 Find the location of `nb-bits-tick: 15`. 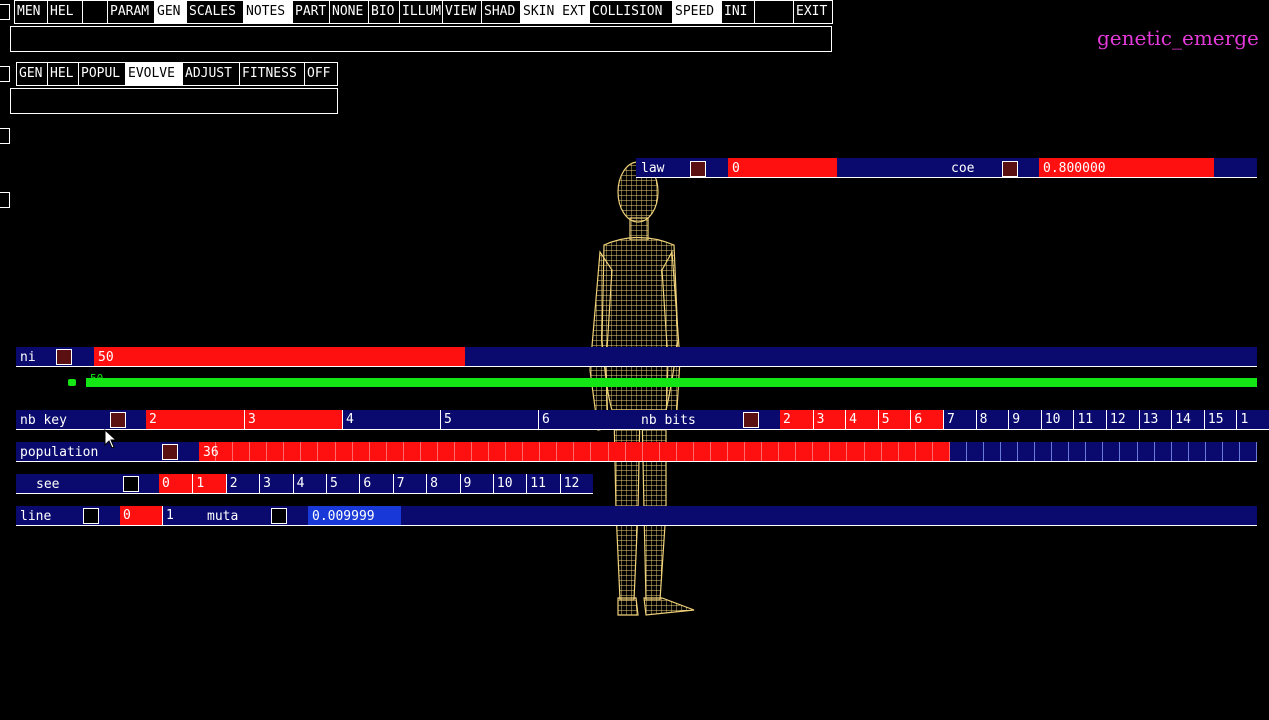

nb-bits-tick: 15 is located at coordinates (1220, 419).